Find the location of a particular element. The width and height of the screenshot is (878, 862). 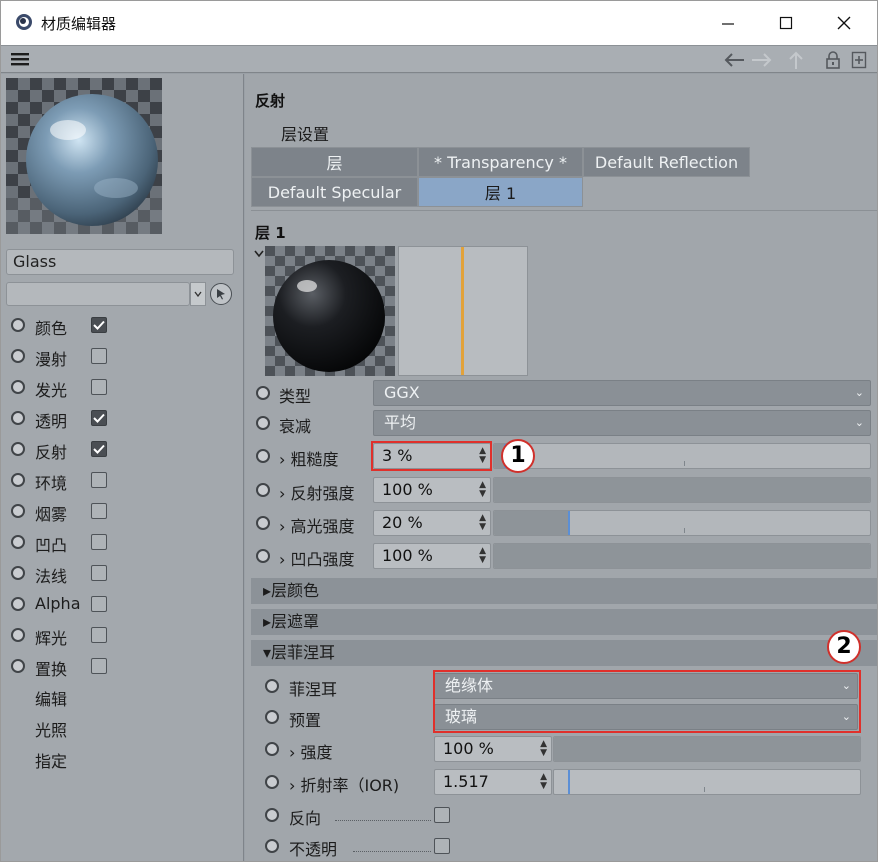

slider-tick is located at coordinates (684, 530).